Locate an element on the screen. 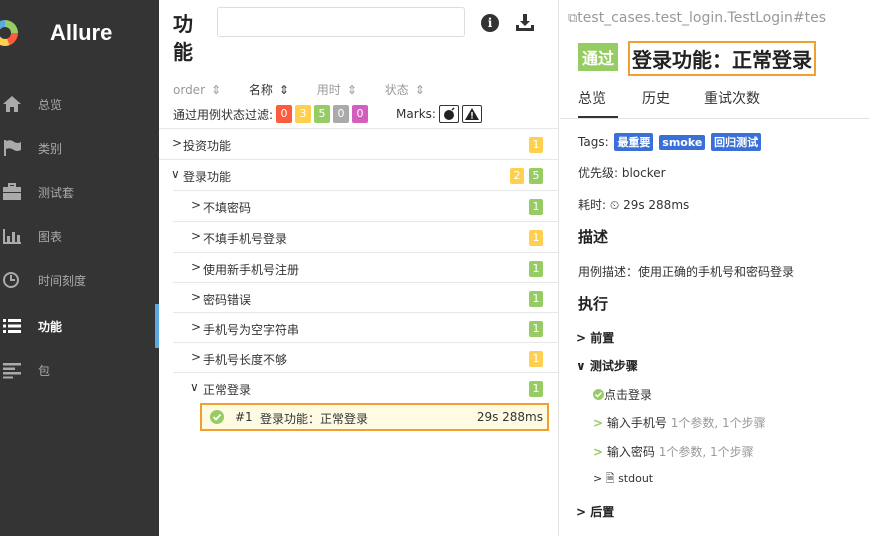  test-case-row: #1 登录功能：正常登录 29s 288ms is located at coordinates (374, 417).